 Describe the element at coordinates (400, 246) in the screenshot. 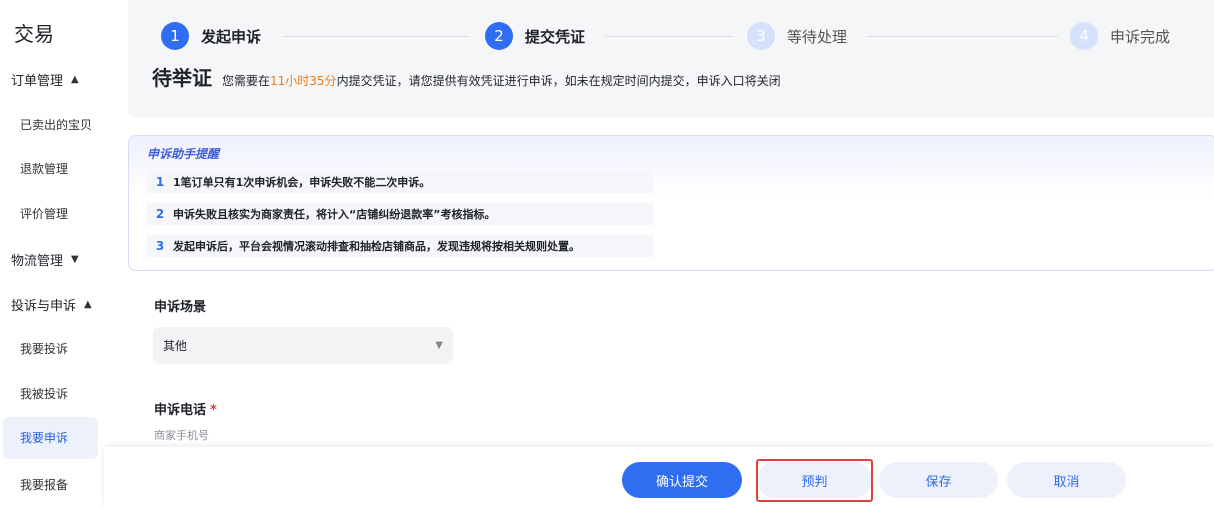

I see `notice-item: 3 发起申诉后，平台会视情况滚动排查和抽检店铺商品，发现违规将按相关规则处置。` at that location.